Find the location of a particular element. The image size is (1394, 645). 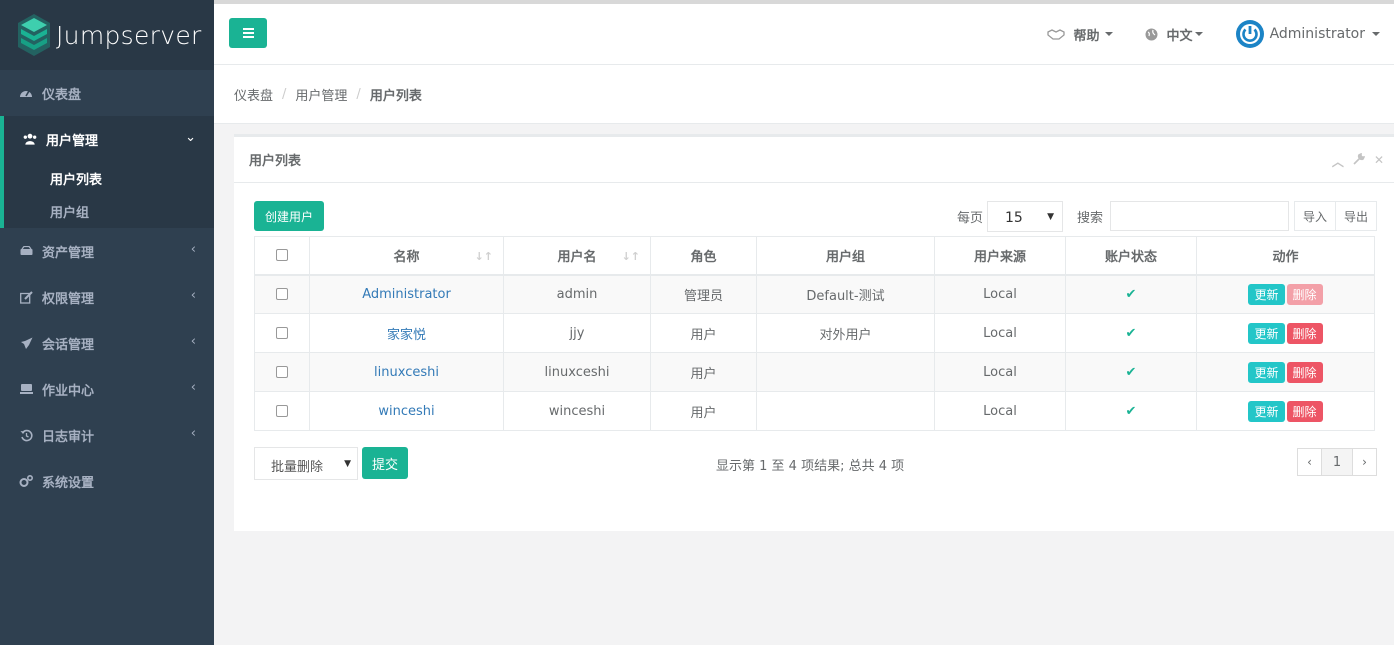

close-icon: ✕ is located at coordinates (1379, 161).